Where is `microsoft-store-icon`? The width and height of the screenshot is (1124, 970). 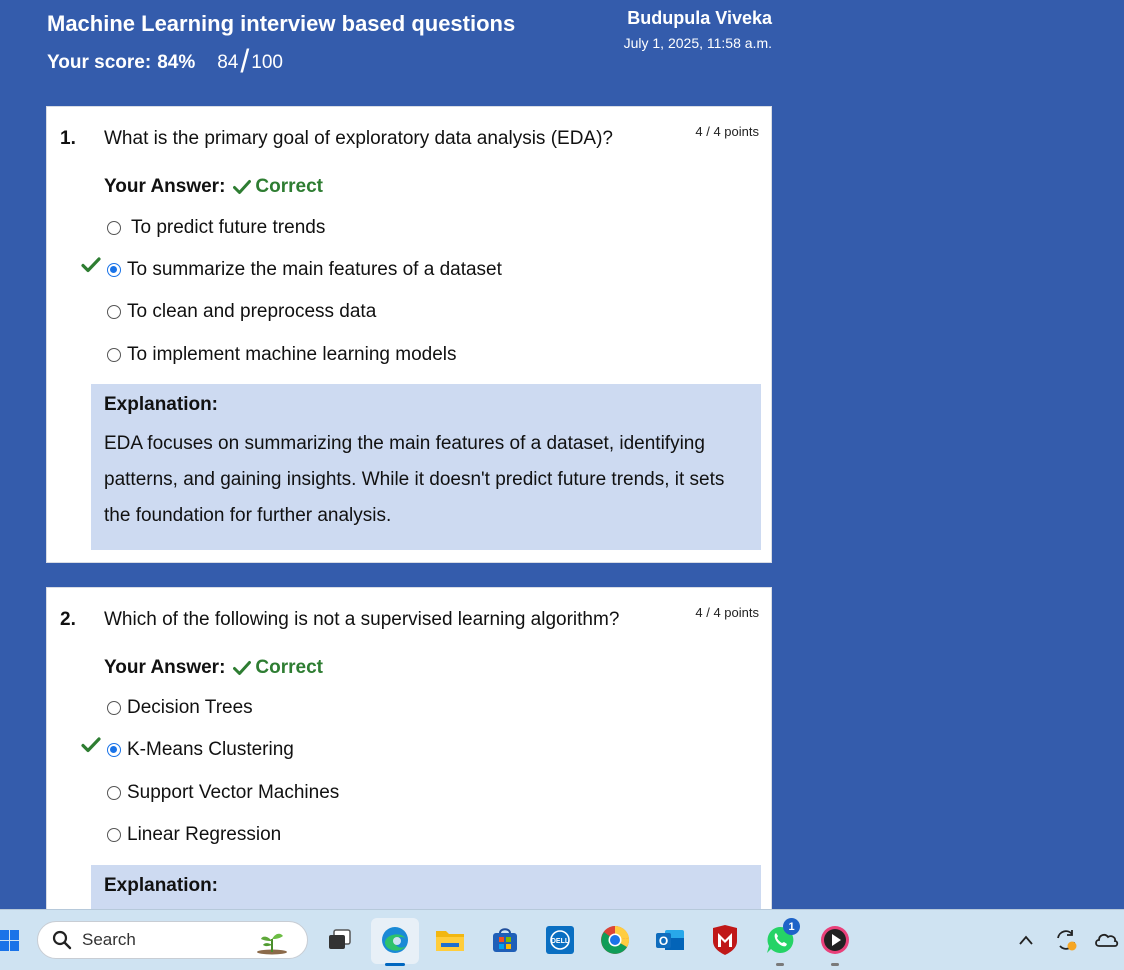
microsoft-store-icon is located at coordinates (505, 940).